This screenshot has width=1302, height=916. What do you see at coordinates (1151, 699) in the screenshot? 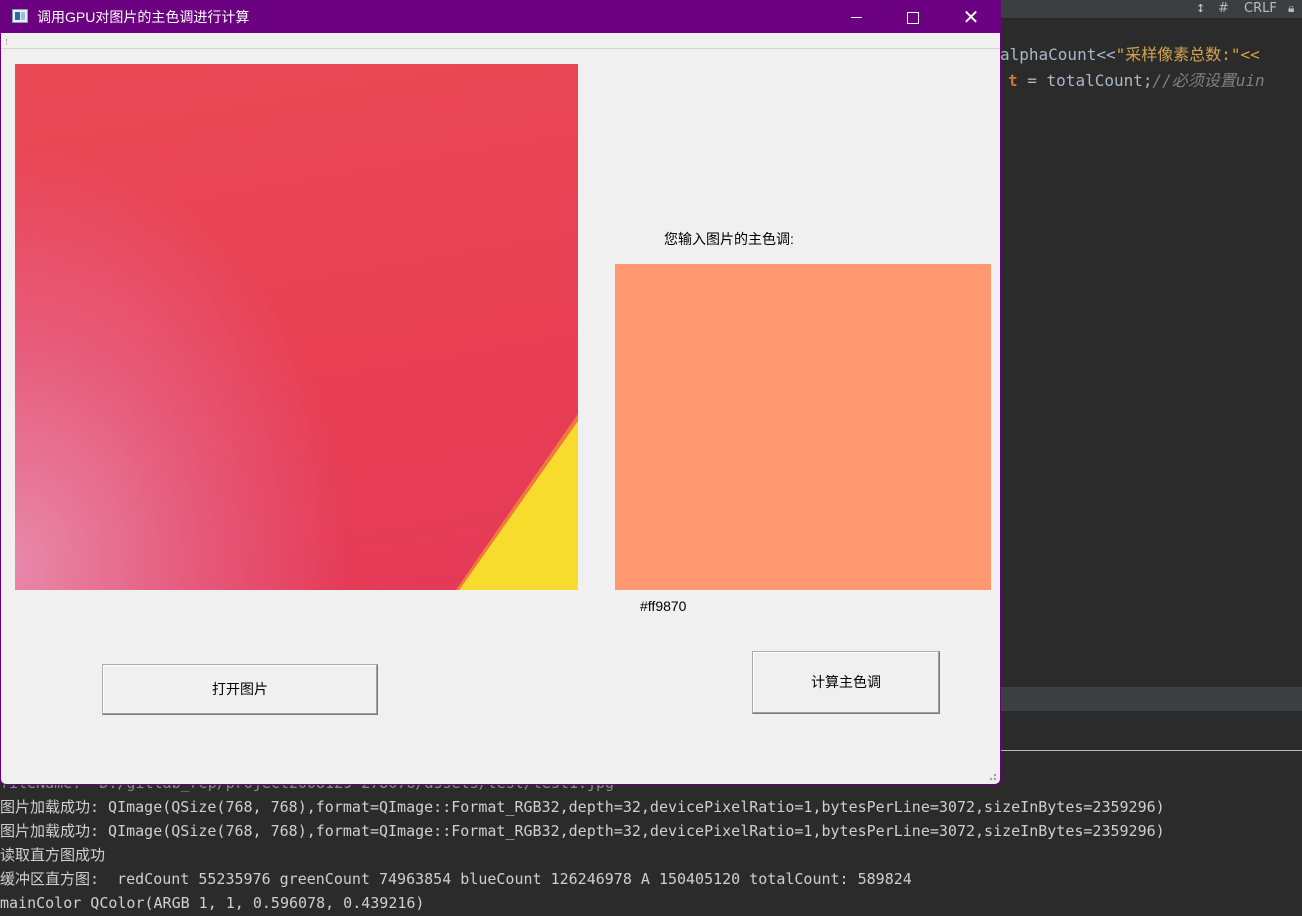
I see `ide-panel-divider` at bounding box center [1151, 699].